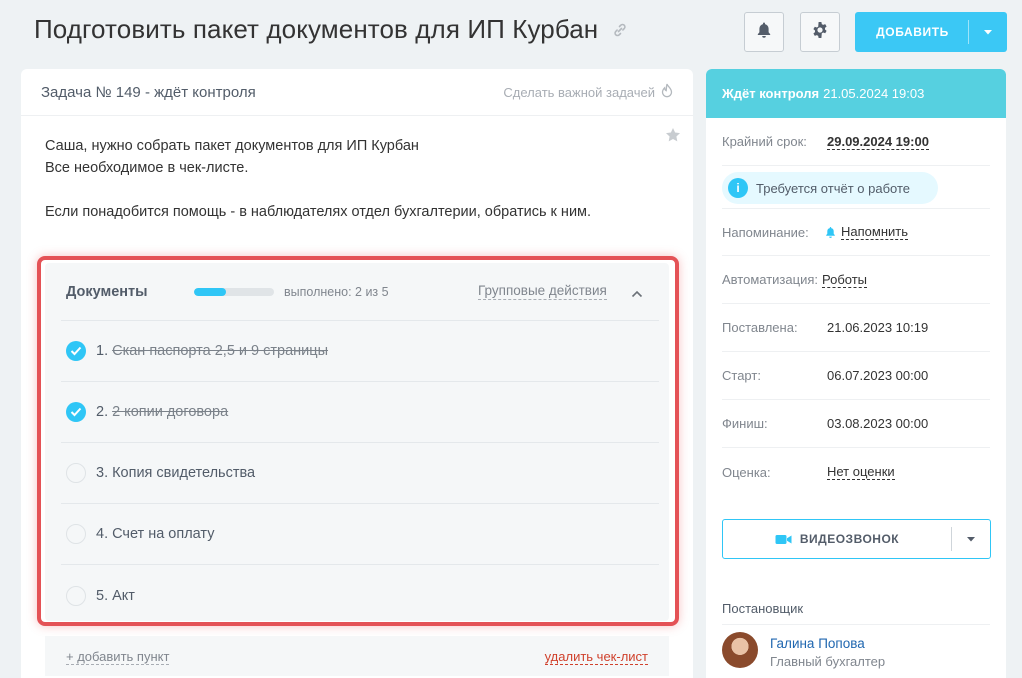 Image resolution: width=1022 pixels, height=678 pixels. I want to click on bell-icon, so click(764, 32).